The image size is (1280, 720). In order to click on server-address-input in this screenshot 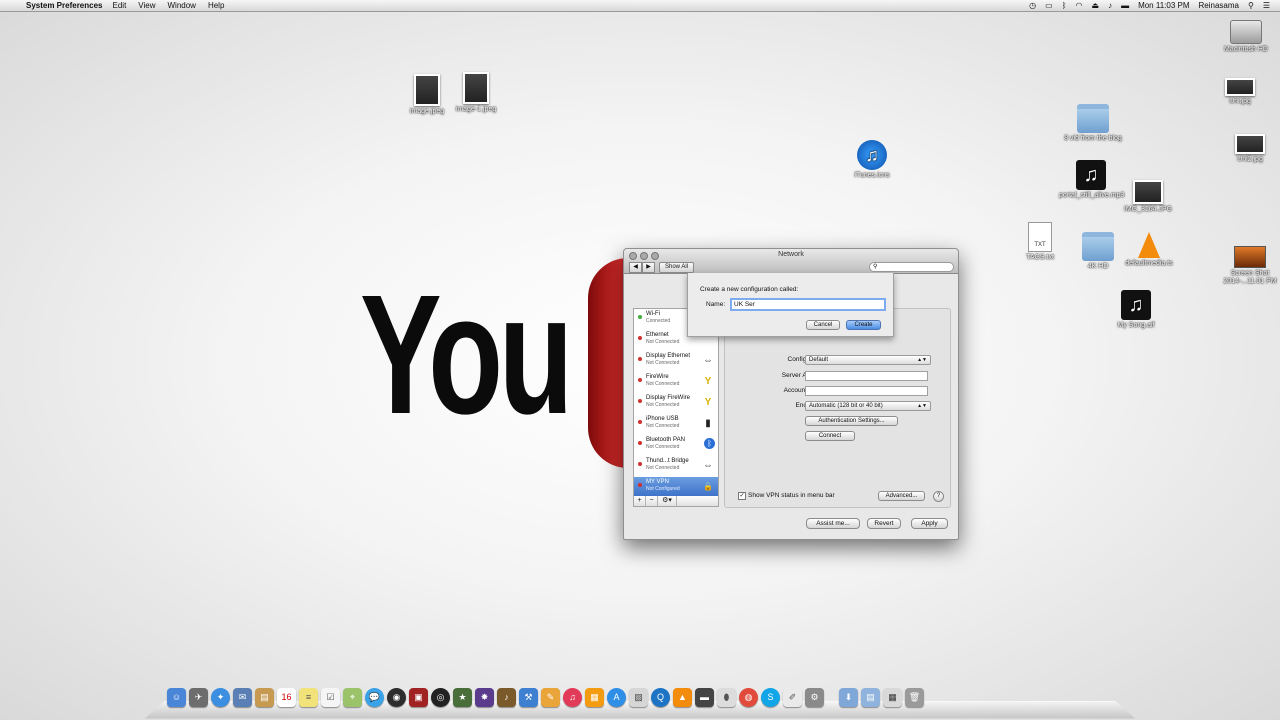, I will do `click(866, 376)`.